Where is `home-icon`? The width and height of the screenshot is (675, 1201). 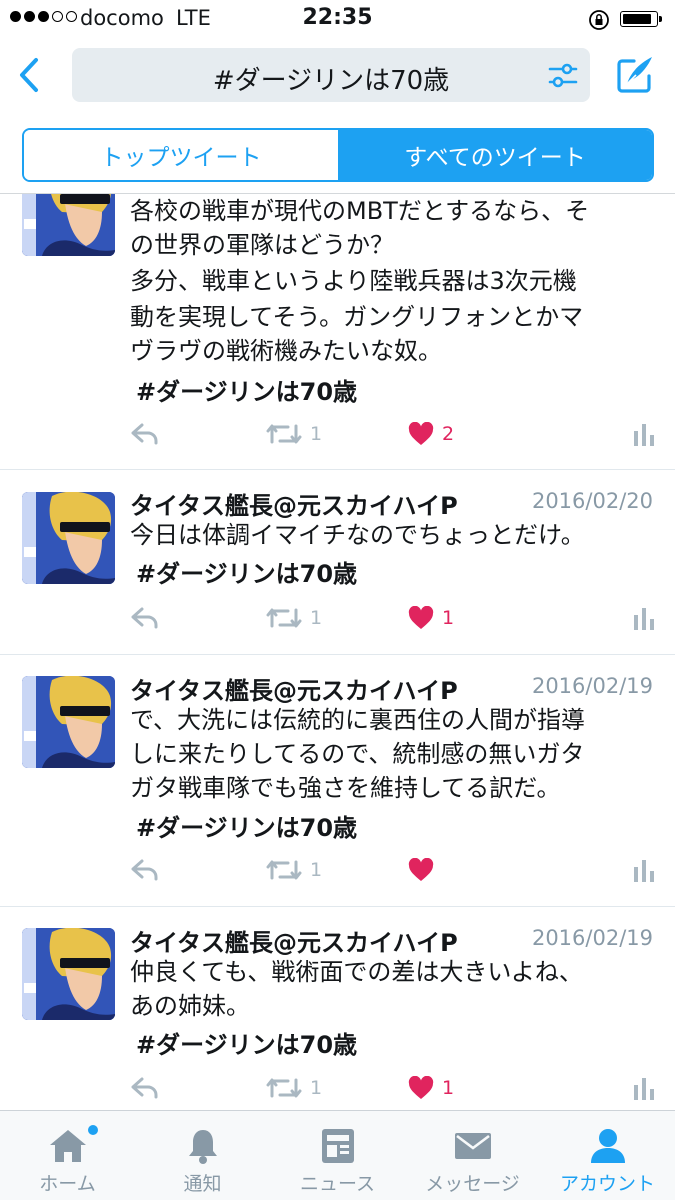
home-icon is located at coordinates (67, 1146).